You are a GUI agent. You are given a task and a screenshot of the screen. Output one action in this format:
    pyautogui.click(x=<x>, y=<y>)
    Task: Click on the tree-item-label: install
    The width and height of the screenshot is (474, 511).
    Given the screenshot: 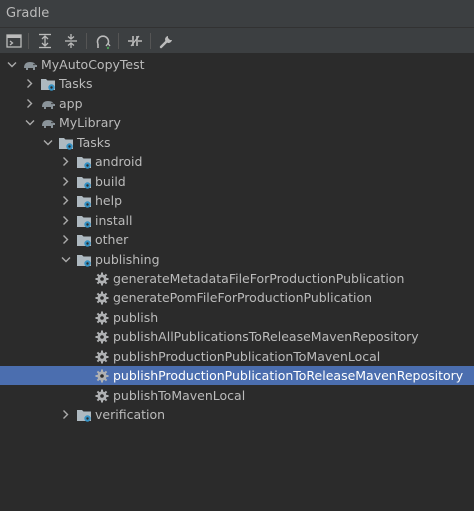 What is the action you would take?
    pyautogui.click(x=114, y=220)
    